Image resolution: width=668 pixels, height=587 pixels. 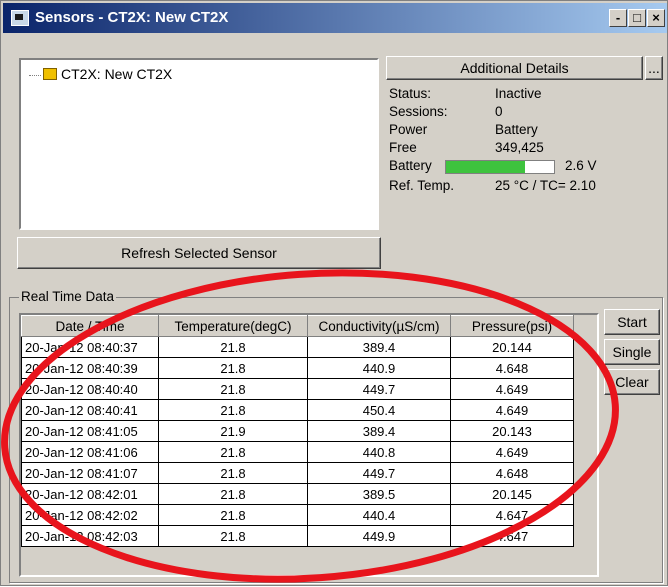 What do you see at coordinates (632, 322) in the screenshot?
I see `start-button: Start` at bounding box center [632, 322].